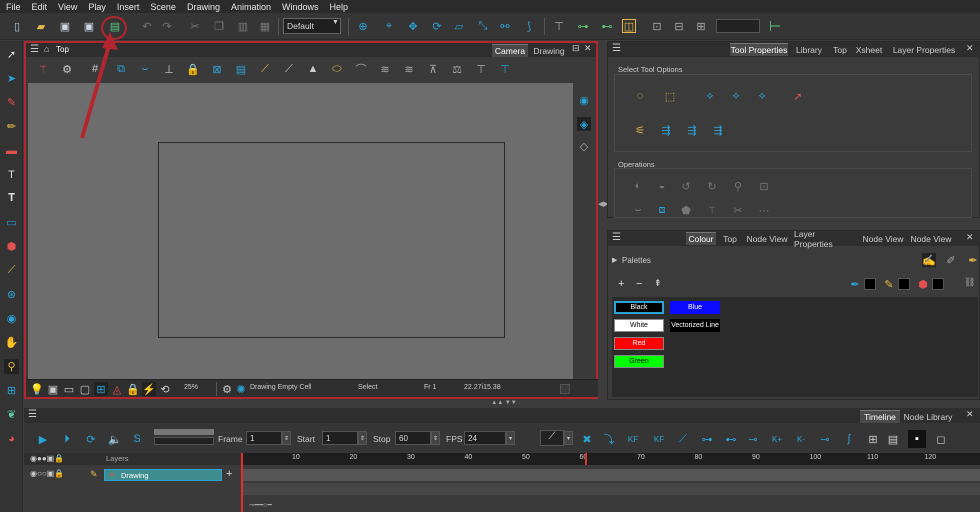 This screenshot has width=980, height=512. Describe the element at coordinates (43, 439) in the screenshot. I see `play-icon: ▶` at that location.